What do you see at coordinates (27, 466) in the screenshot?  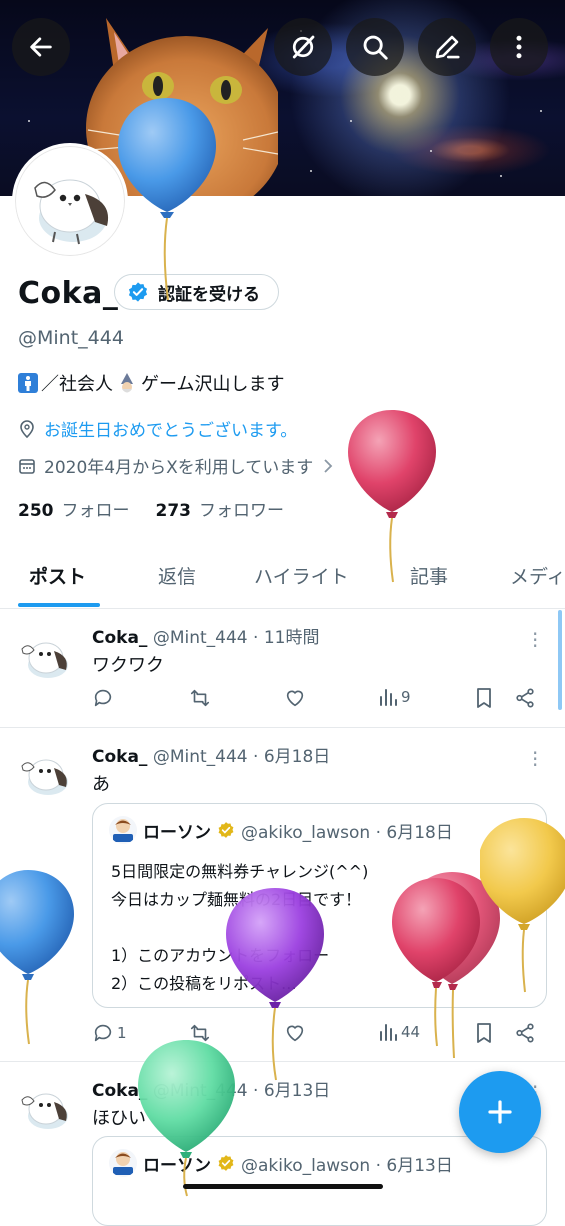 I see `calendar-icon` at bounding box center [27, 466].